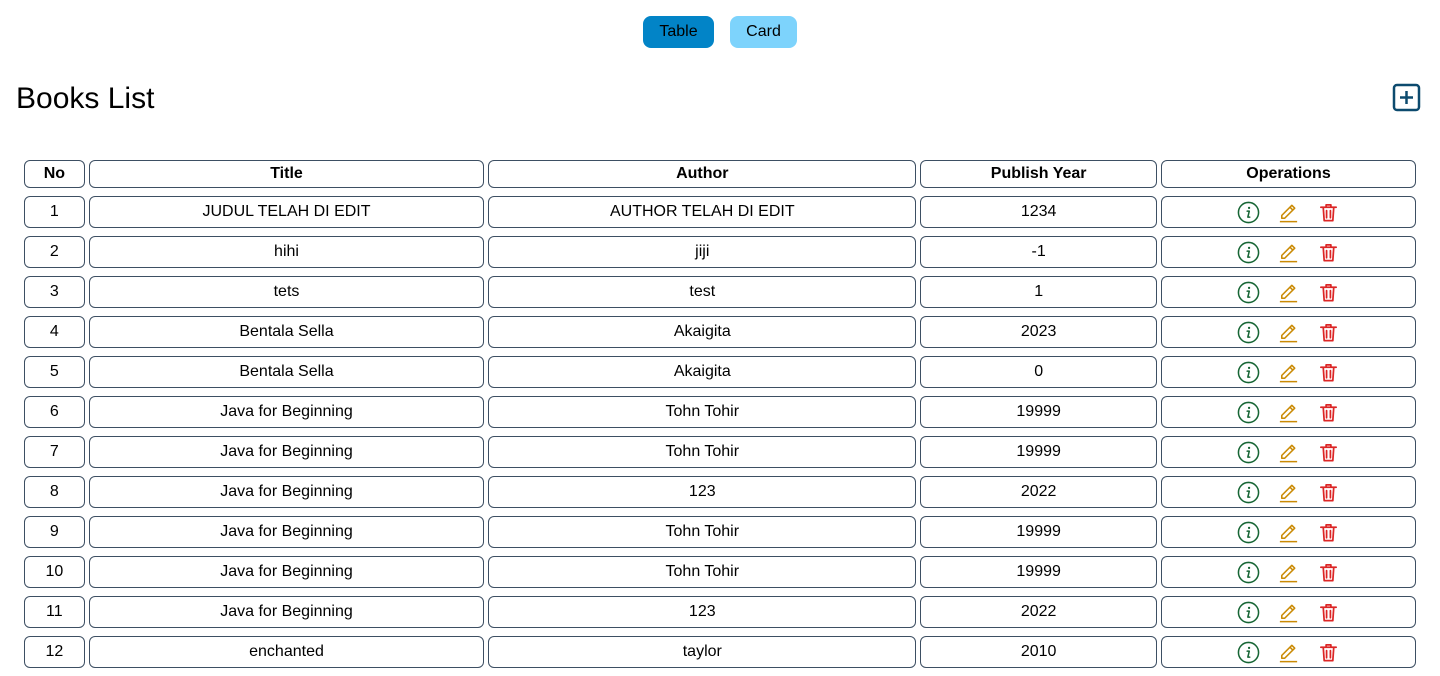  I want to click on cell-publish-year: 2010, so click(1039, 652).